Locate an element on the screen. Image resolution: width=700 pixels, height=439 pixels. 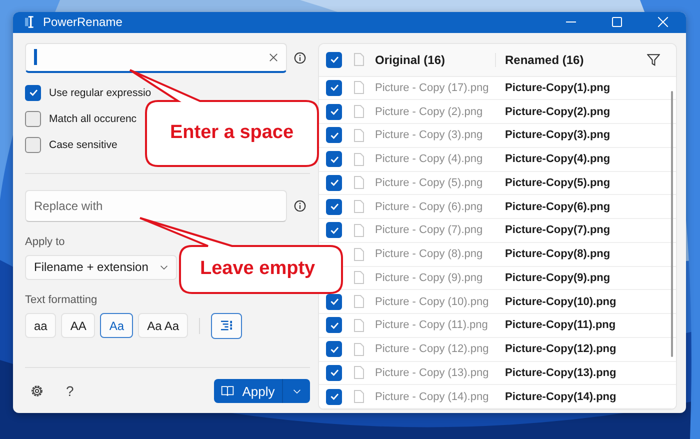
case-button: aa is located at coordinates (40, 325).